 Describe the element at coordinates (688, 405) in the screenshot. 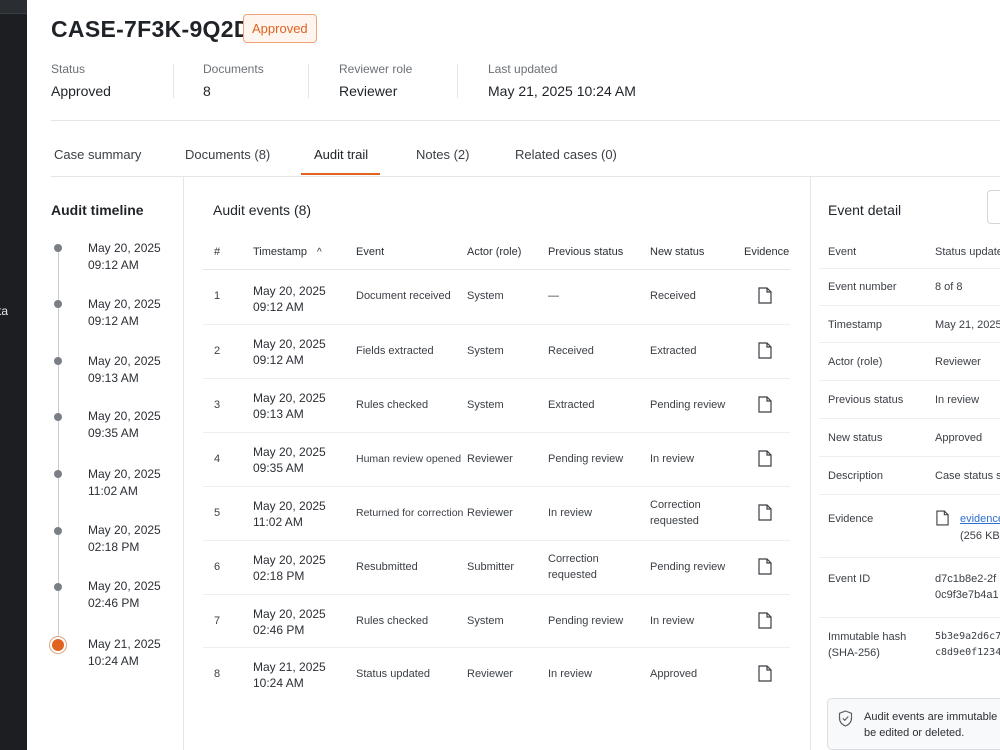

I see `row-new-status: Pending review` at that location.